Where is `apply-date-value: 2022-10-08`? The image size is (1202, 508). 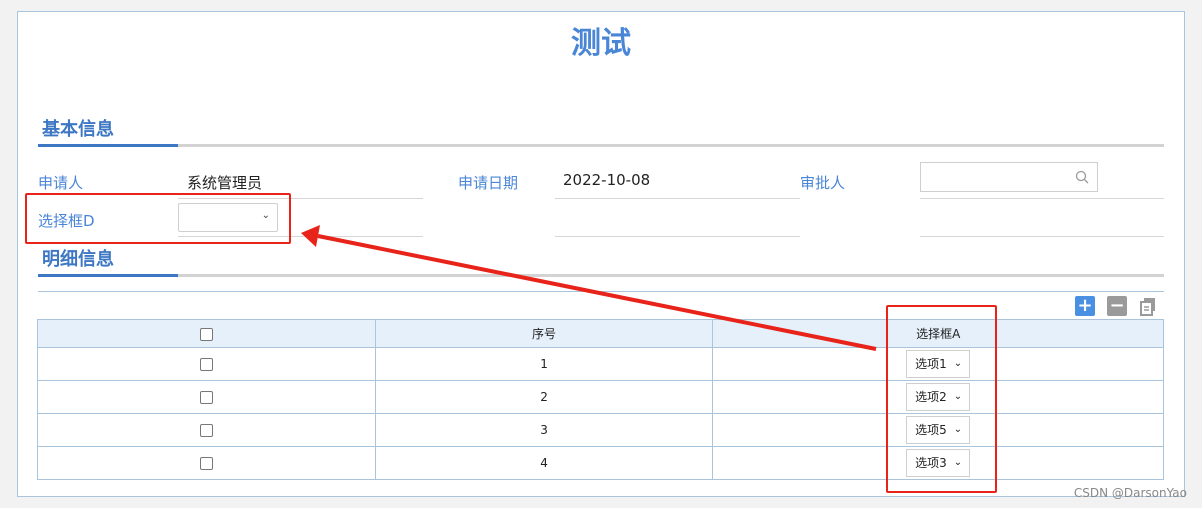 apply-date-value: 2022-10-08 is located at coordinates (607, 180).